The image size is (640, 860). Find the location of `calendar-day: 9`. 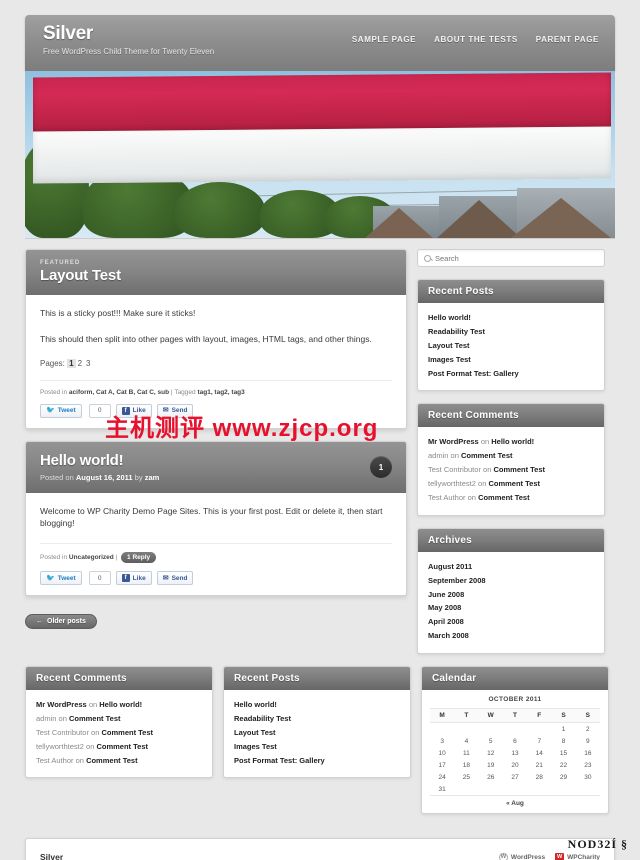

calendar-day: 9 is located at coordinates (588, 741).